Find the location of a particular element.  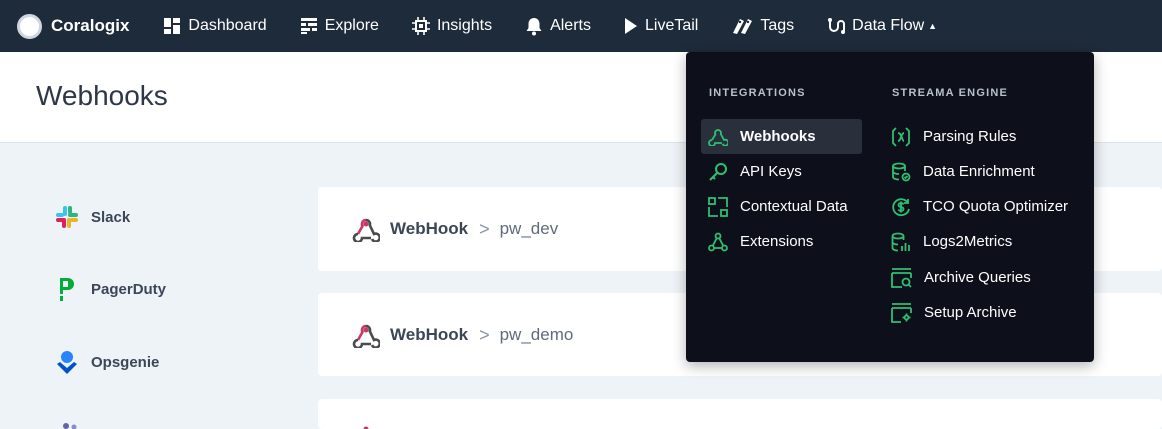

key-icon is located at coordinates (718, 171).